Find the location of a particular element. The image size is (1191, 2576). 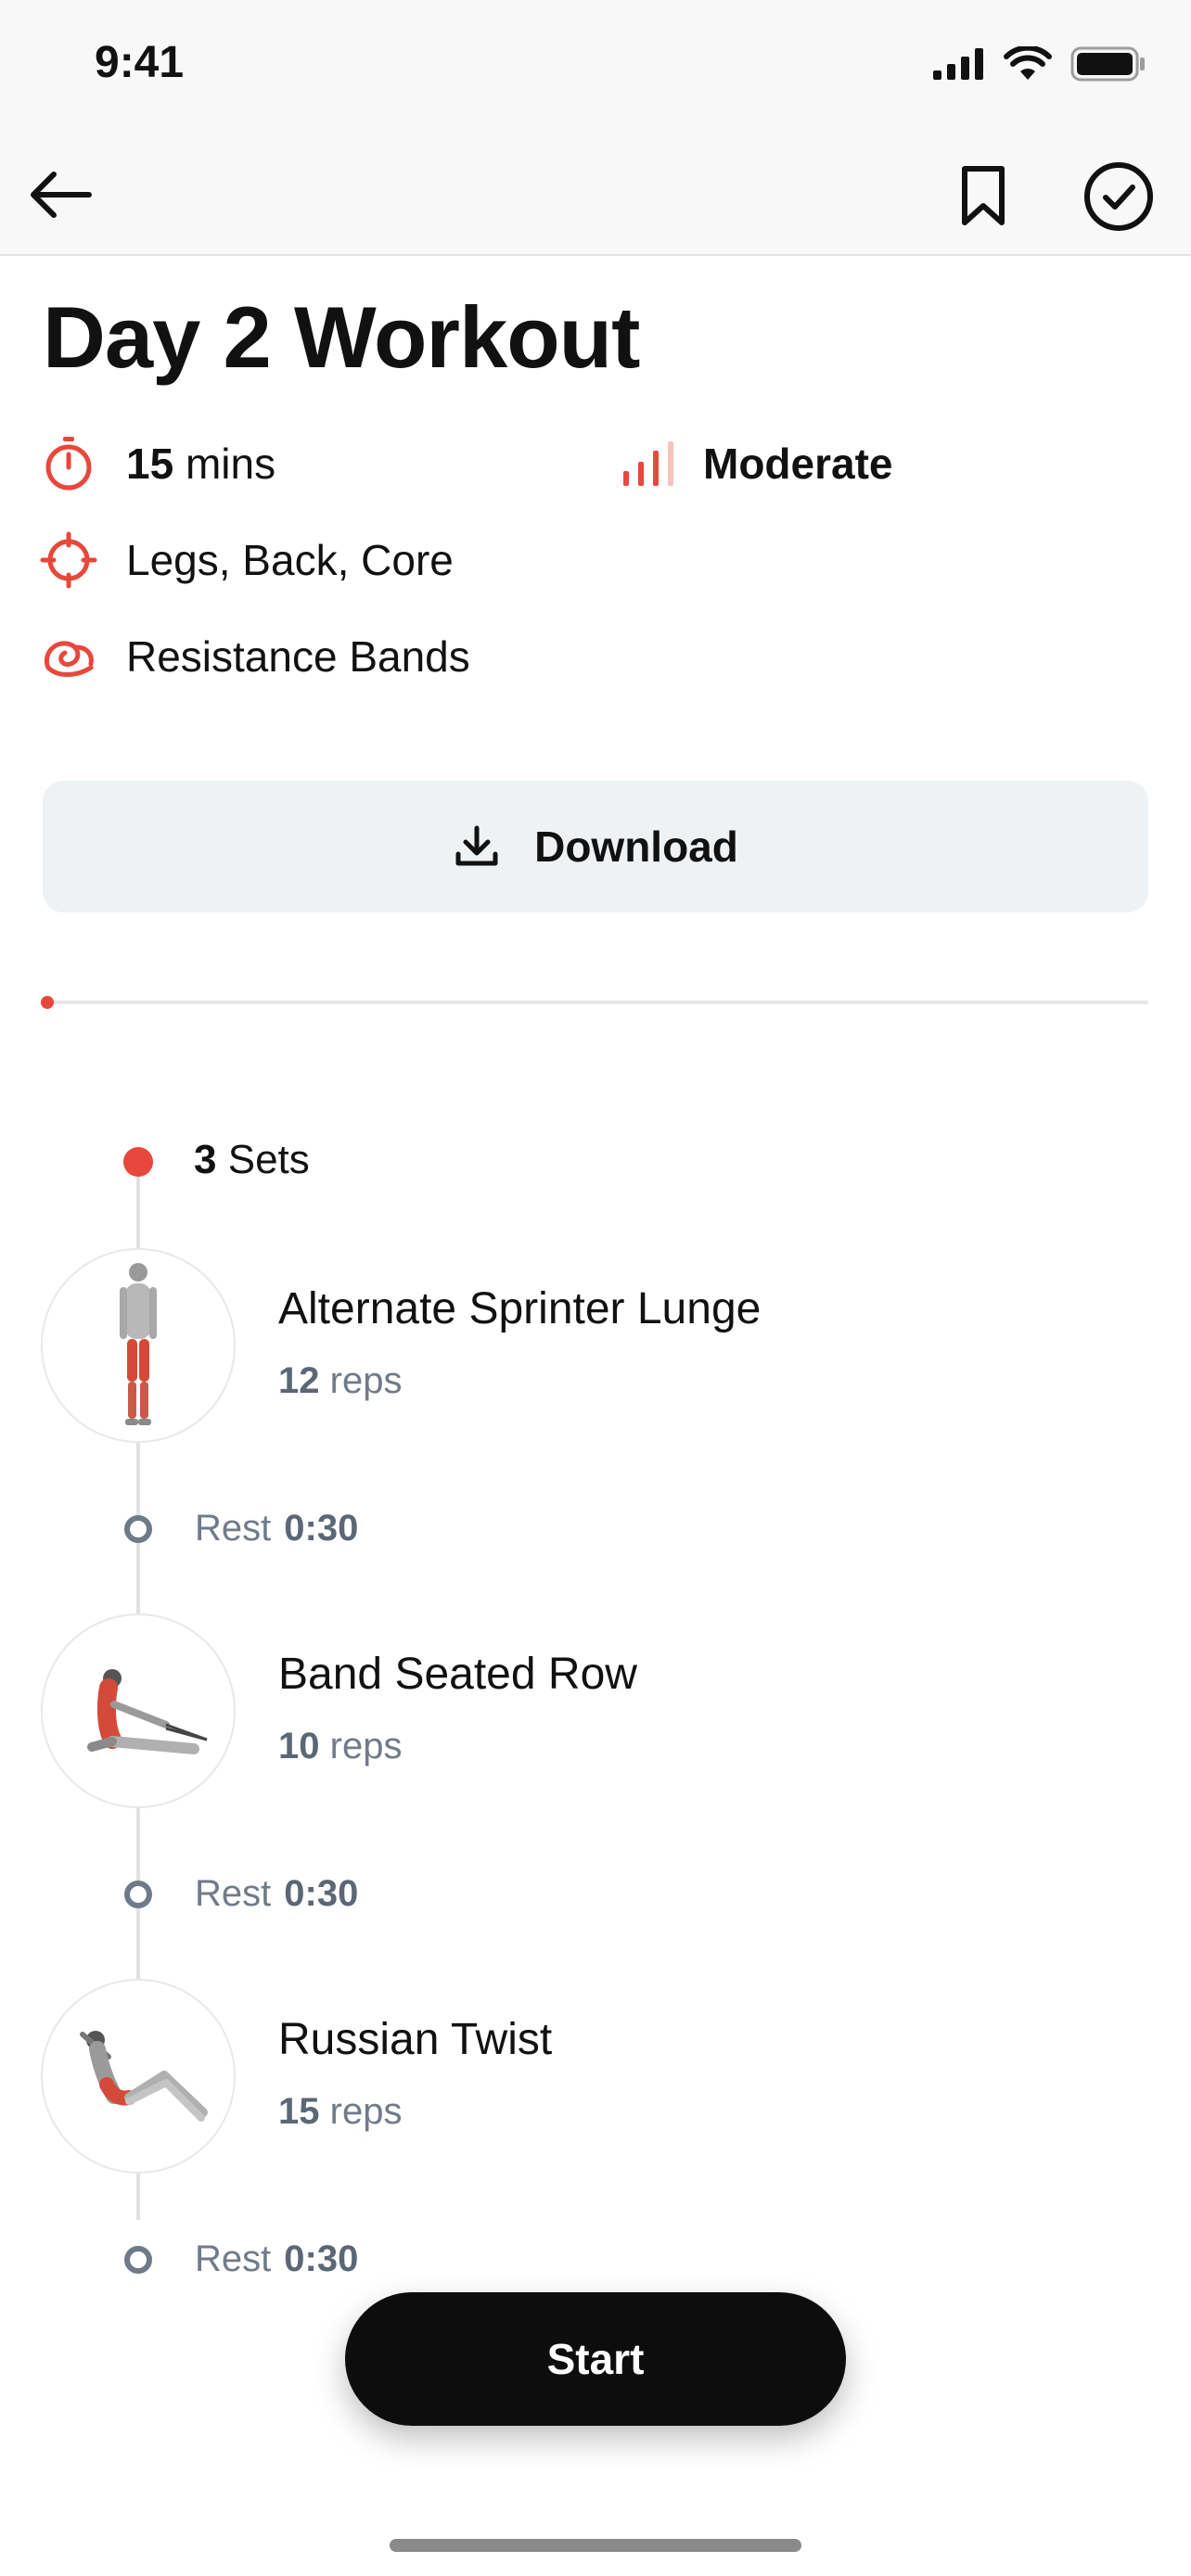

status-time: 9:41 is located at coordinates (140, 62).